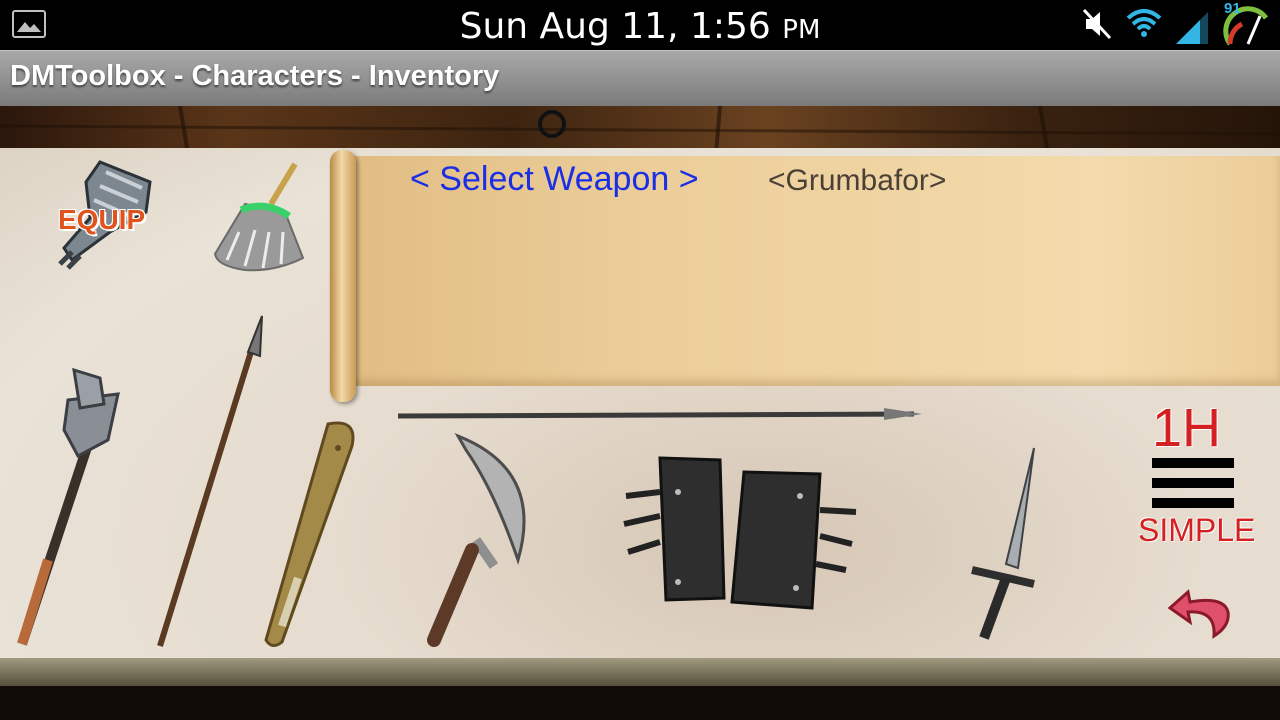 The width and height of the screenshot is (1280, 720). What do you see at coordinates (255, 76) in the screenshot?
I see `app-title: DMToolbox - Characters - Inventory` at bounding box center [255, 76].